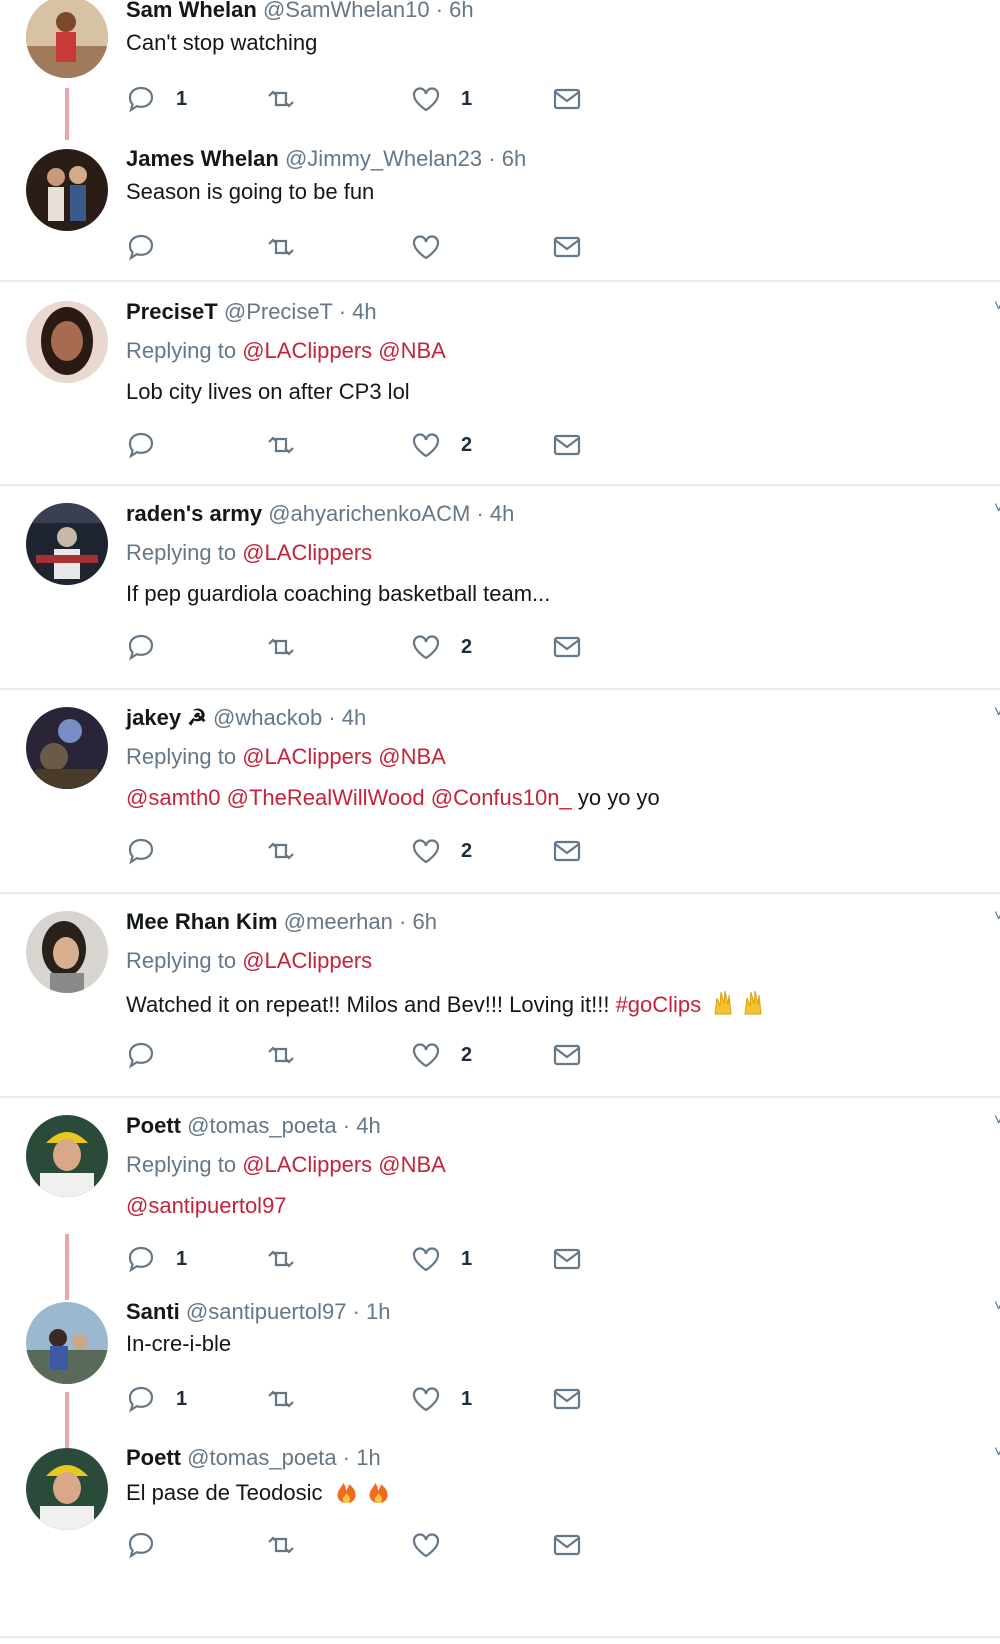  What do you see at coordinates (206, 1205) in the screenshot?
I see `mention-link: @santipuertol97` at bounding box center [206, 1205].